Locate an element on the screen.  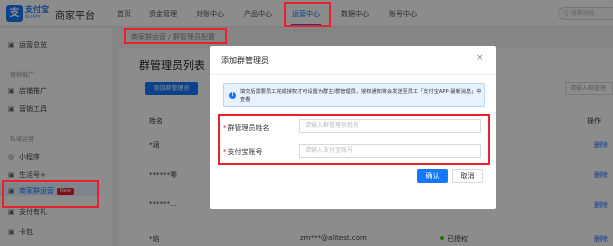
alipay-account-input: 请输入支付宝账号 is located at coordinates (390, 151).